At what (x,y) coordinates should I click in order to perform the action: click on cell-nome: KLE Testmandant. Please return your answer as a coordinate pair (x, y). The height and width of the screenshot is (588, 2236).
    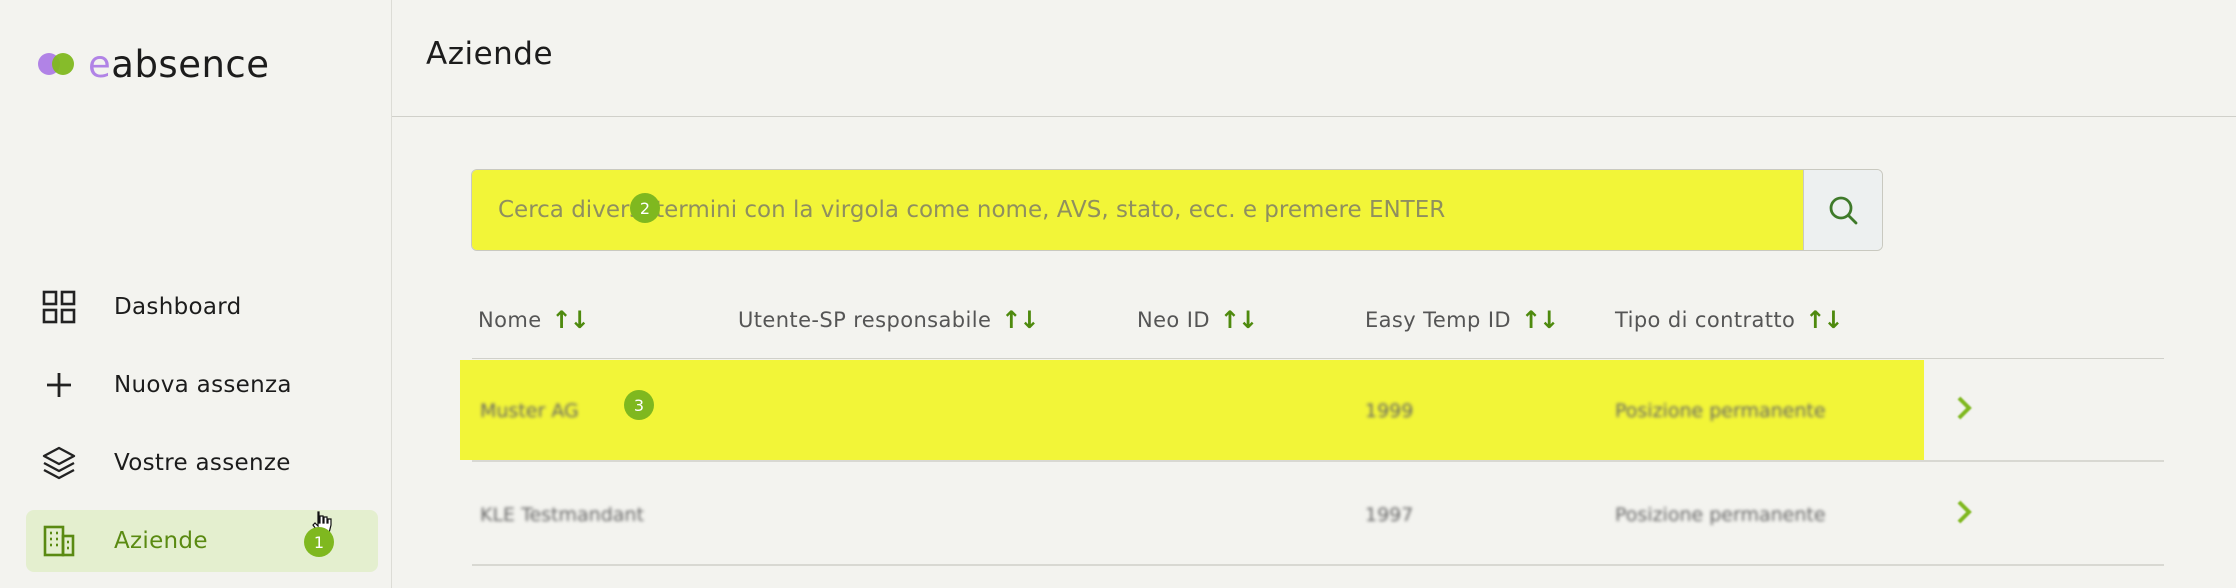
    Looking at the image, I should click on (562, 515).